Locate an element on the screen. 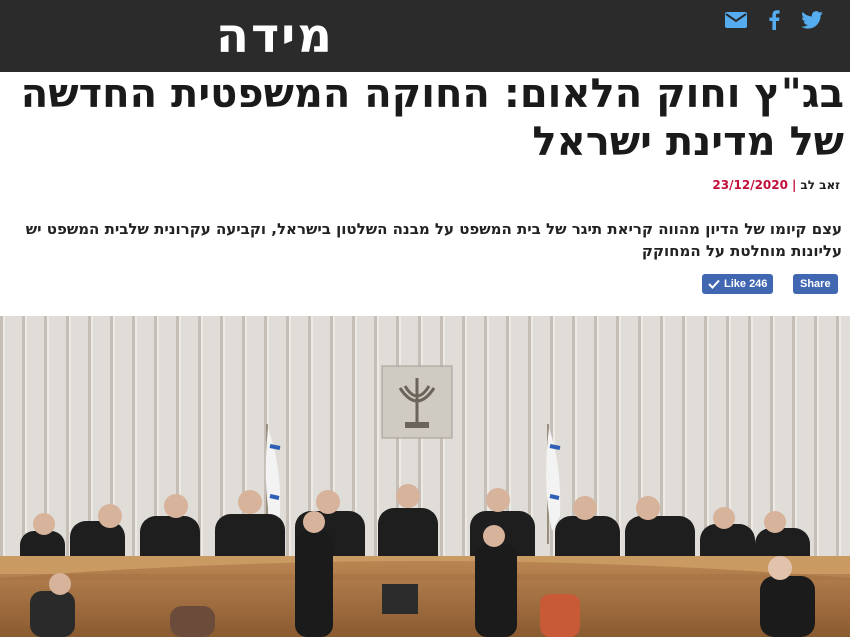  site-header: מידה is located at coordinates (425, 36).